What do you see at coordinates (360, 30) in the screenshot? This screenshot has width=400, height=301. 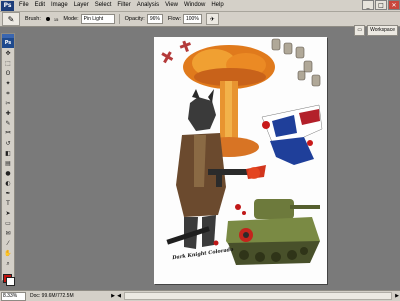 I see `palette-well-button: ▭` at bounding box center [360, 30].